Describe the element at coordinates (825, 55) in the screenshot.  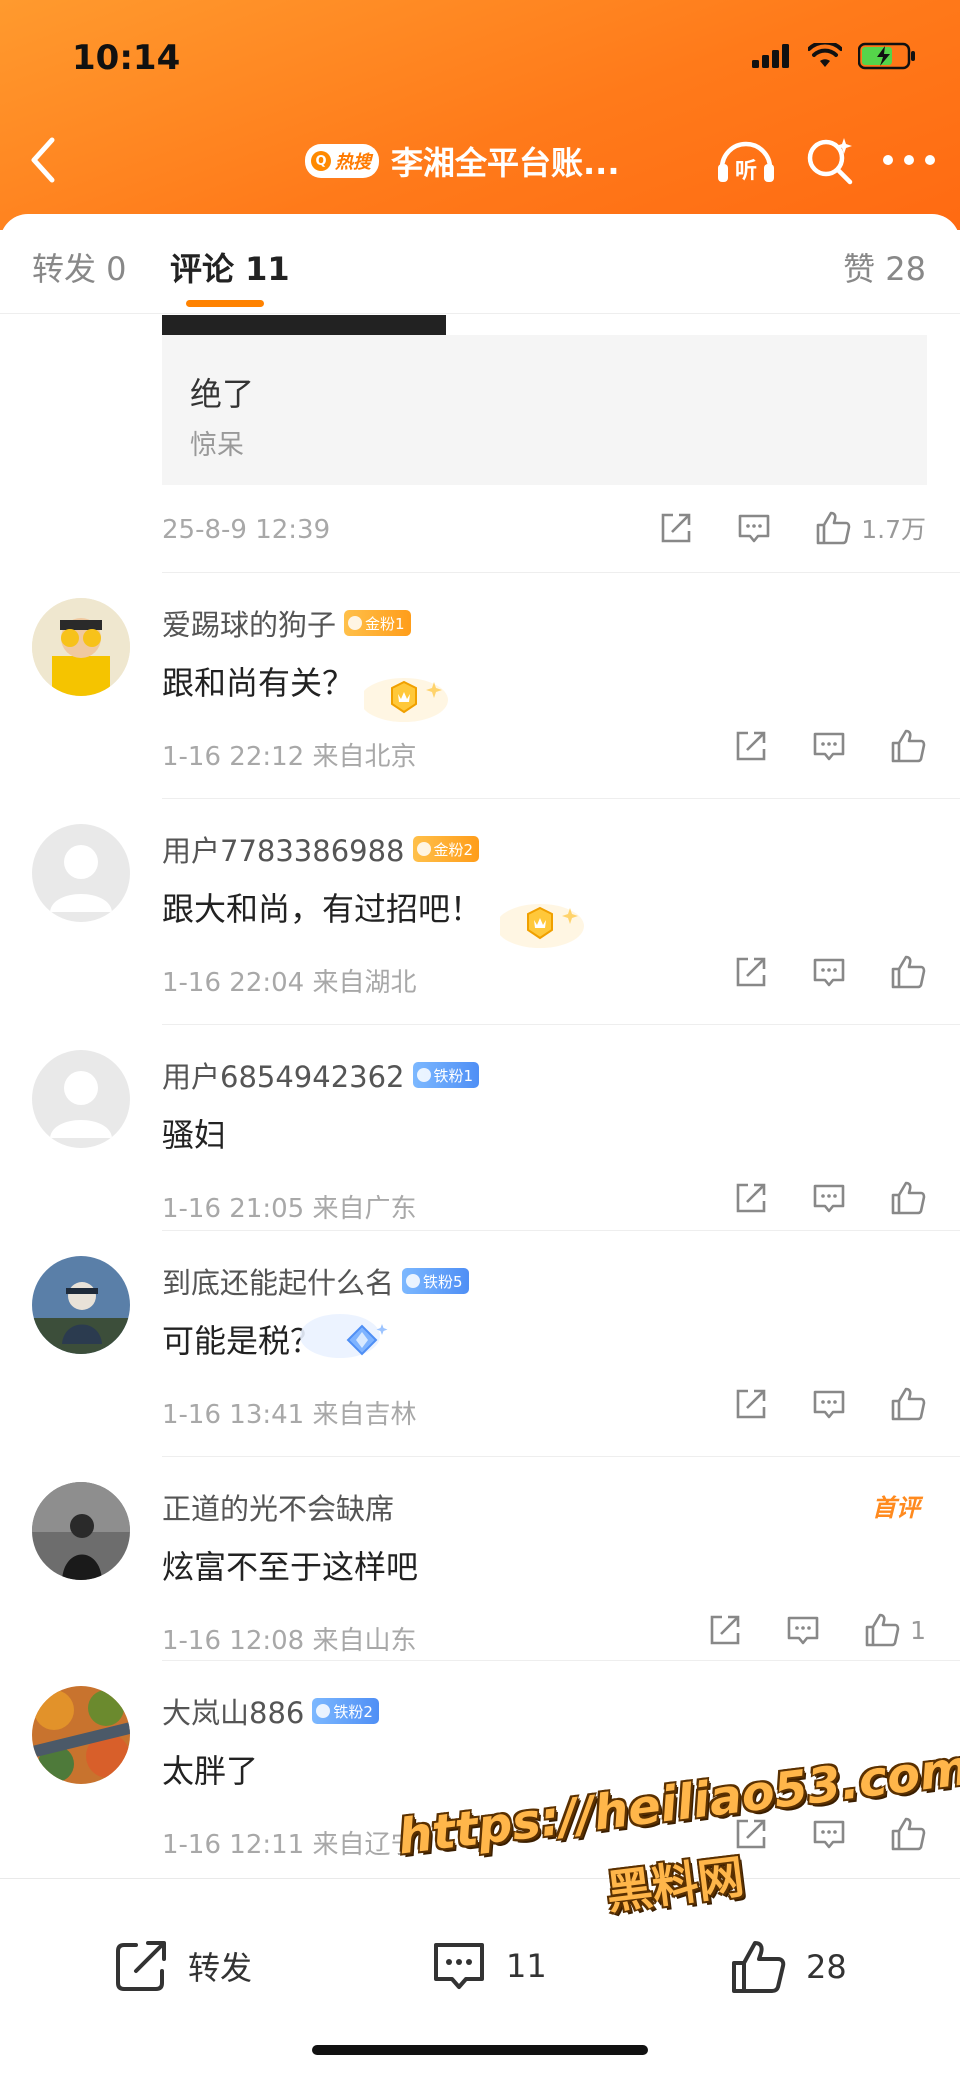
I see `wifi-icon` at that location.